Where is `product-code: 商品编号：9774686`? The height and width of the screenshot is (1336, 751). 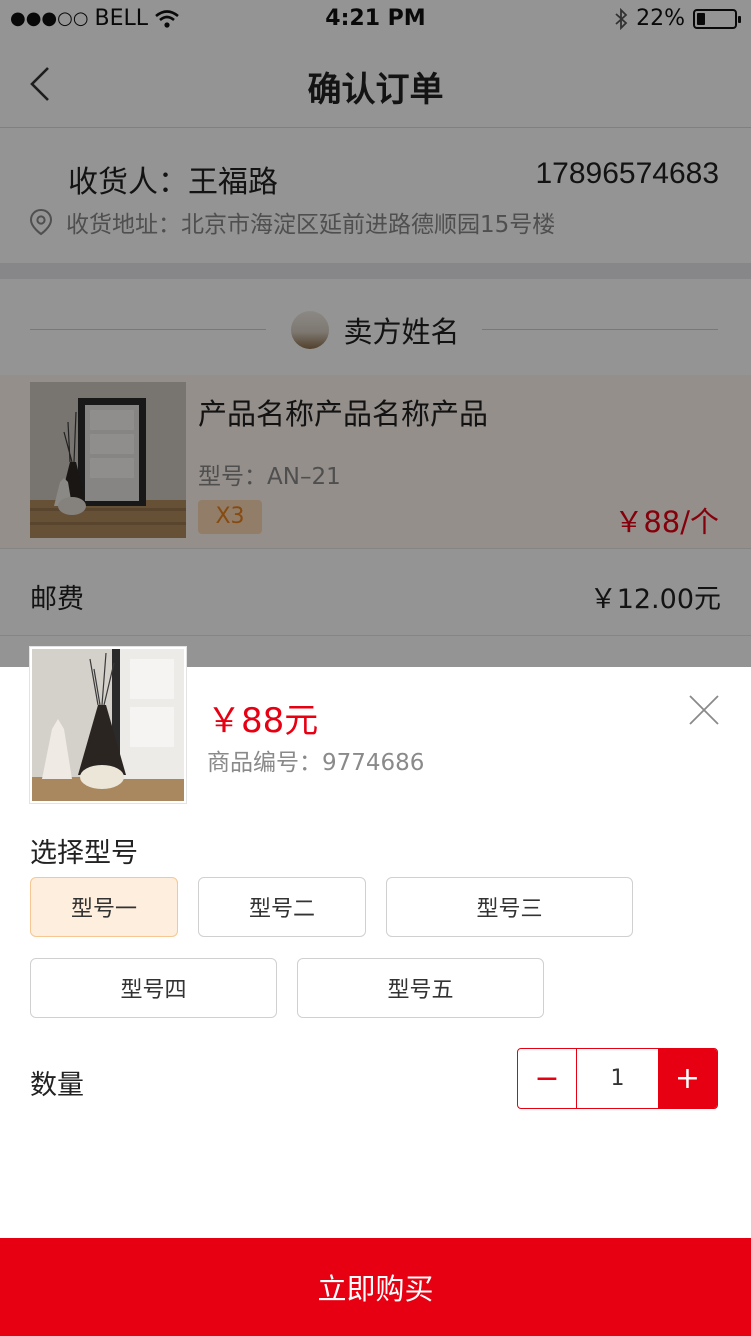 product-code: 商品编号：9774686 is located at coordinates (316, 763).